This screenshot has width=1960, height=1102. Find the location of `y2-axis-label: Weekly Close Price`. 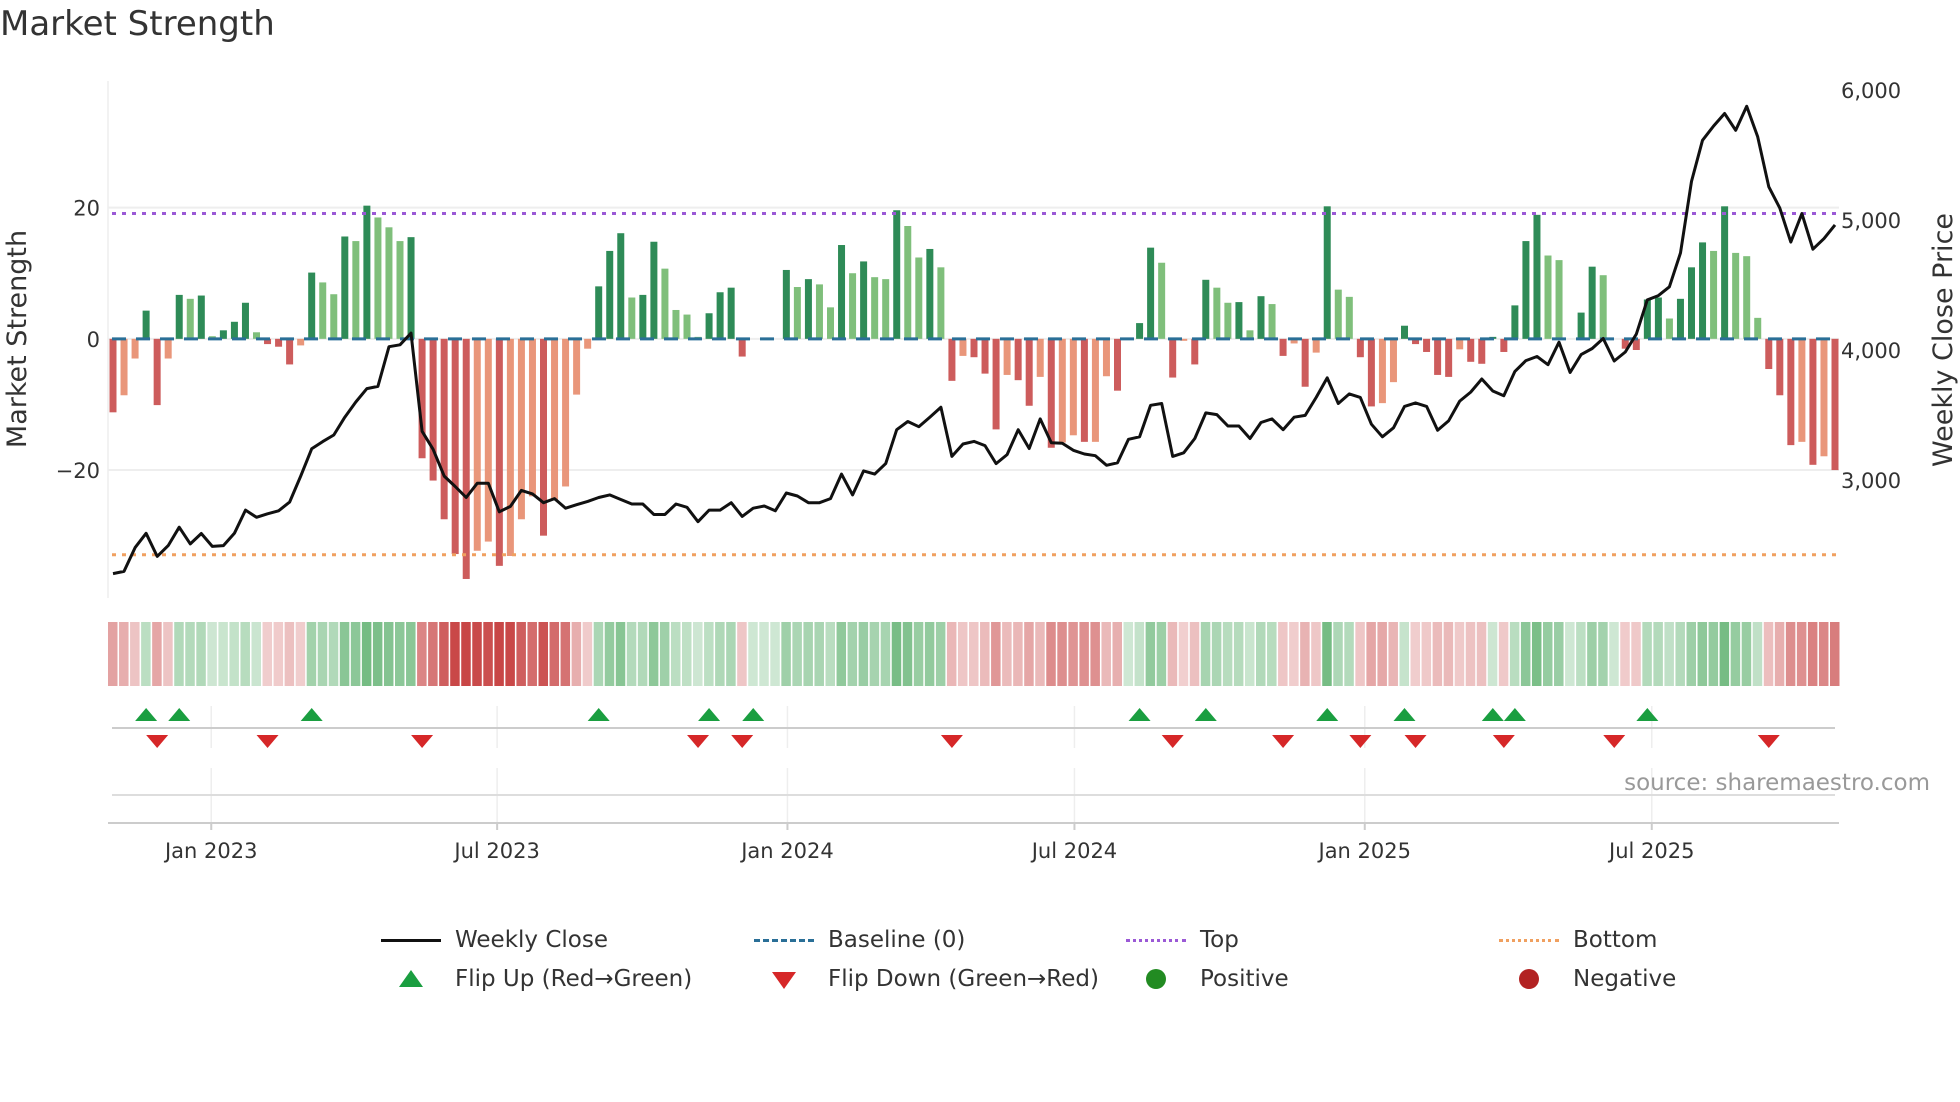

y2-axis-label: Weekly Close Price is located at coordinates (1943, 340).